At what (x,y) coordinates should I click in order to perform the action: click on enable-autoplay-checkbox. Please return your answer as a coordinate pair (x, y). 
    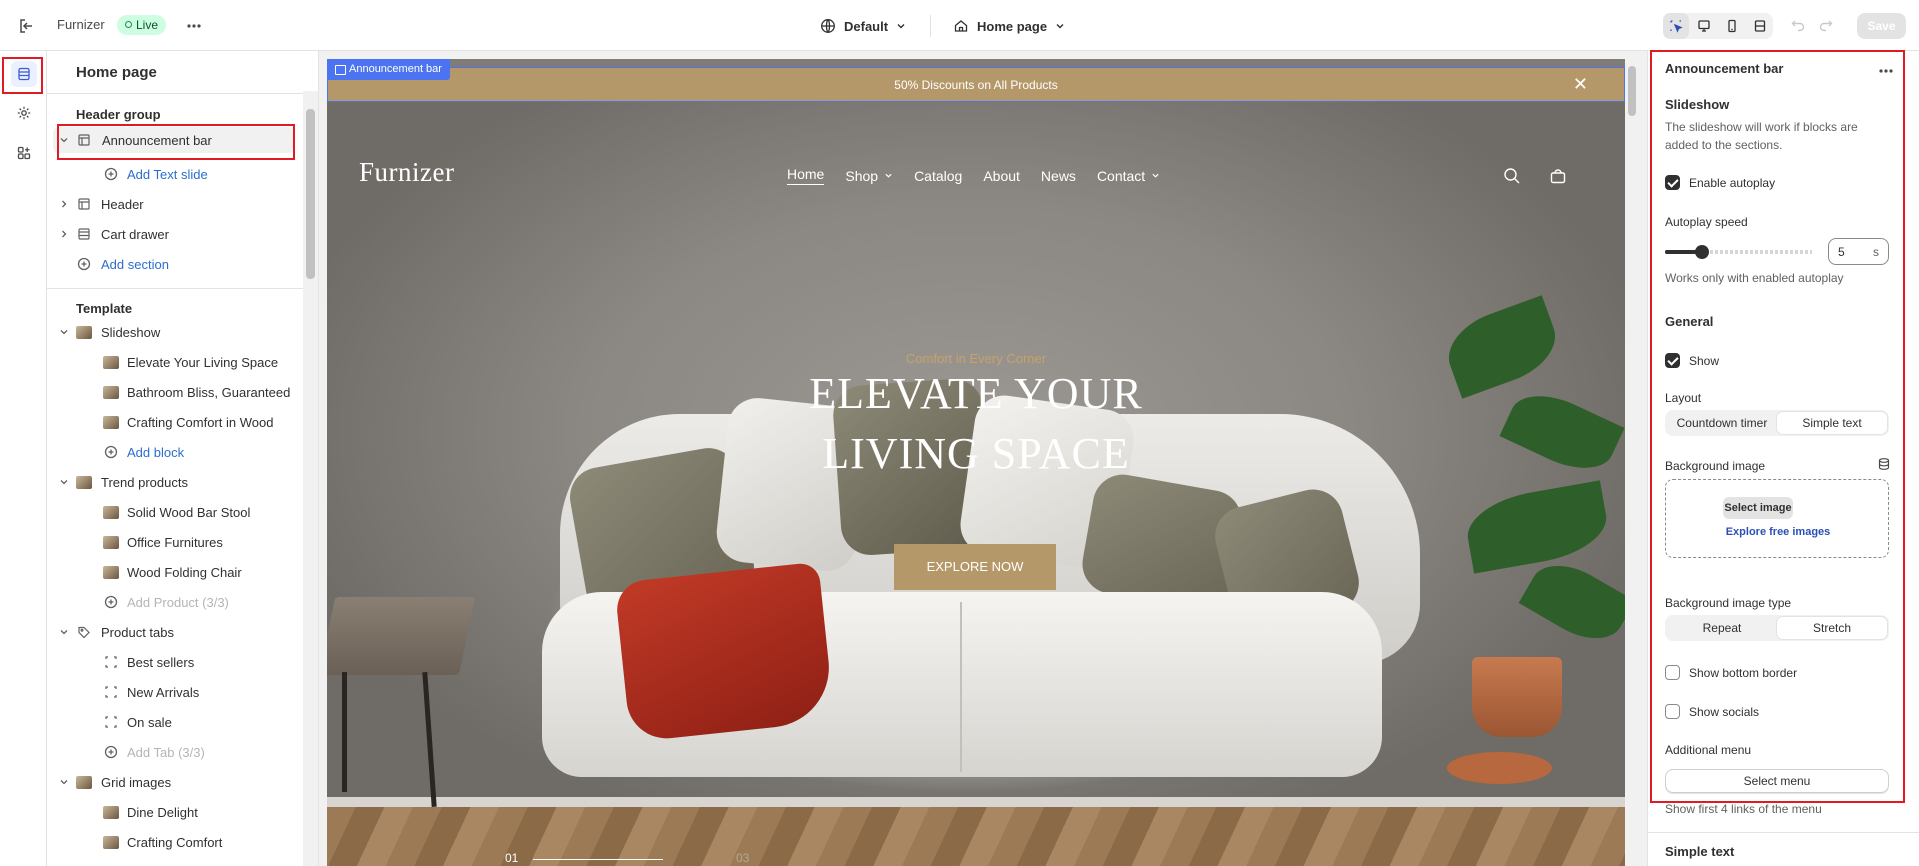
    Looking at the image, I should click on (1672, 182).